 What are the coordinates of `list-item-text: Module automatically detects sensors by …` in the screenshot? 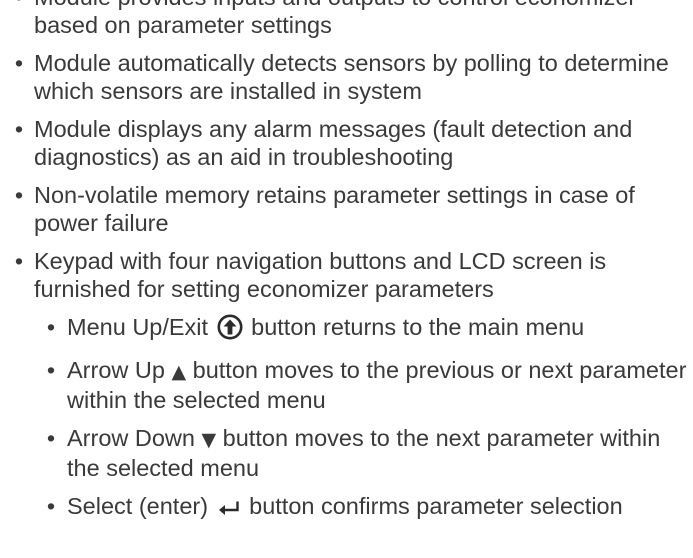 It's located at (351, 77).